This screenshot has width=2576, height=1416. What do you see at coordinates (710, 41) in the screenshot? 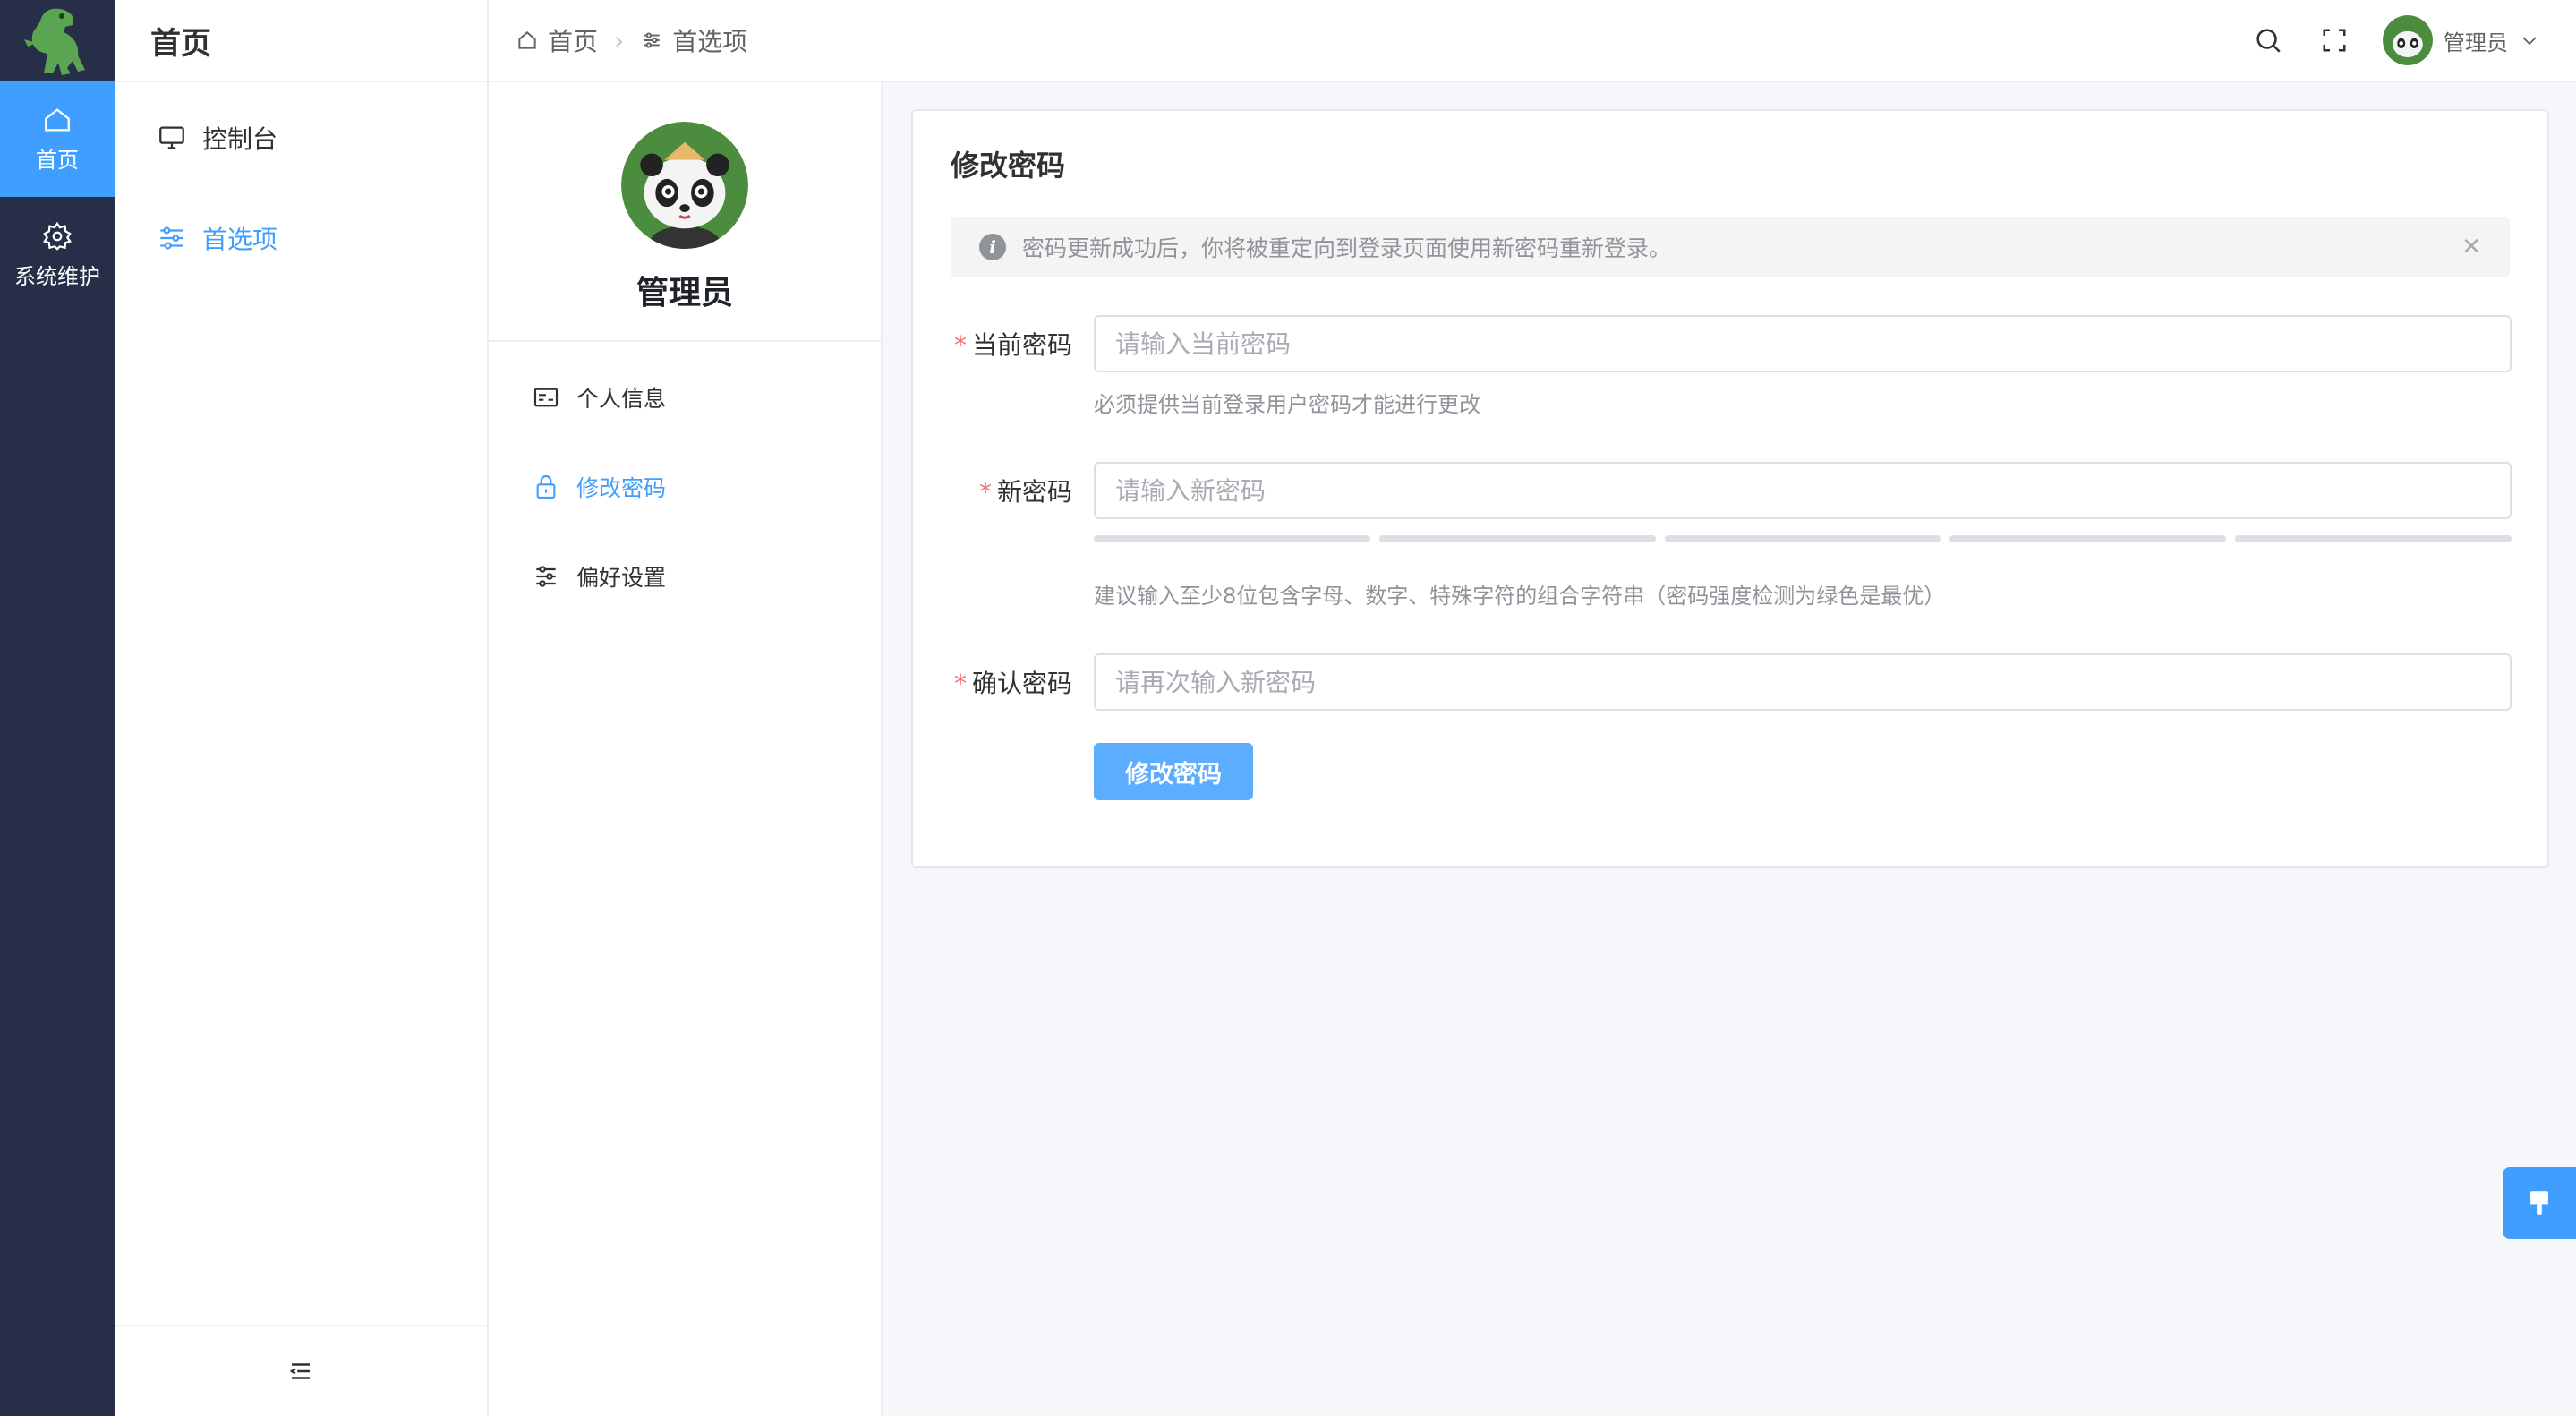
I see `breadcrumb-label: 首选项` at bounding box center [710, 41].